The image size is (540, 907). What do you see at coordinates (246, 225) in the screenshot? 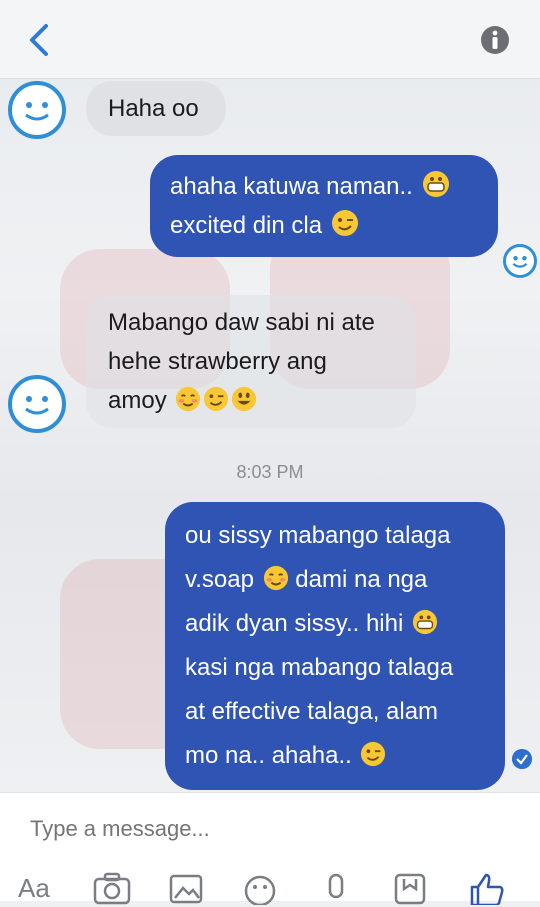
I see `message-text: excited din cla` at bounding box center [246, 225].